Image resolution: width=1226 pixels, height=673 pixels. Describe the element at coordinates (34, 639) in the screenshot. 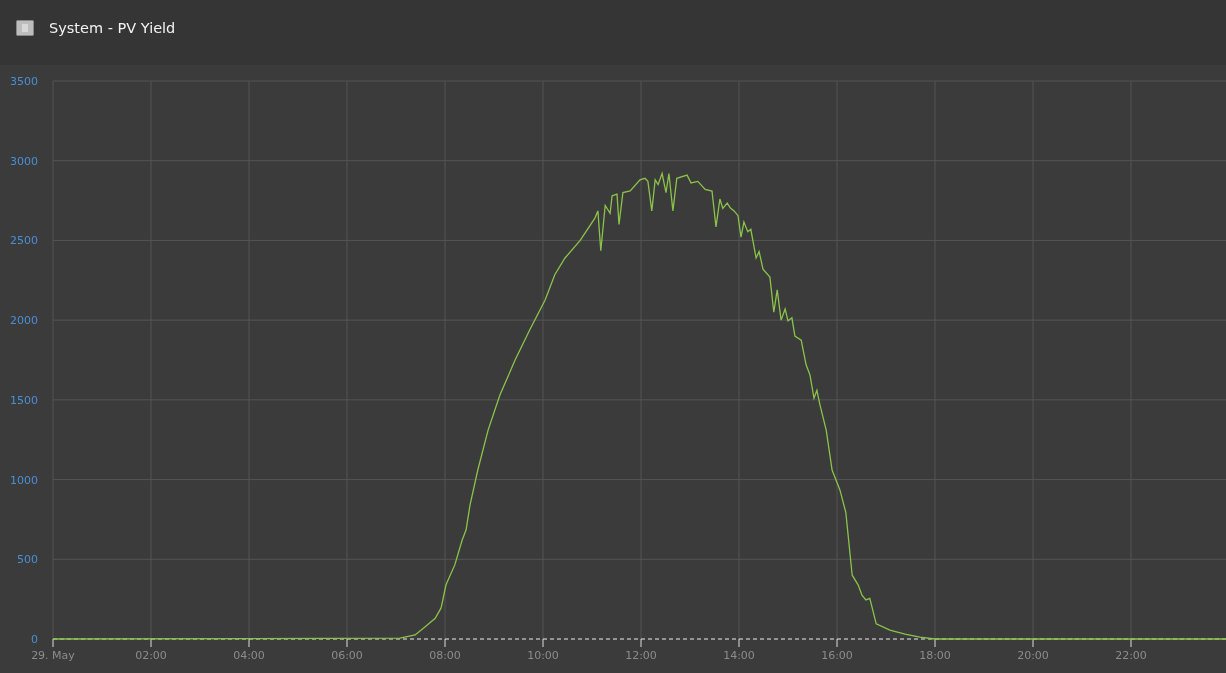

I see `y-axis-label: 0` at that location.